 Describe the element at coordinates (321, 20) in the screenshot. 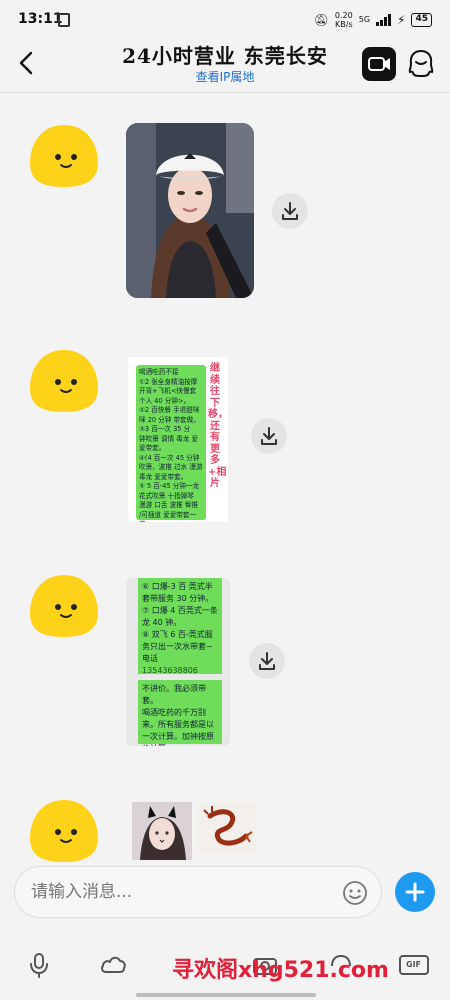

I see `mute-icon: 🔕︎` at that location.